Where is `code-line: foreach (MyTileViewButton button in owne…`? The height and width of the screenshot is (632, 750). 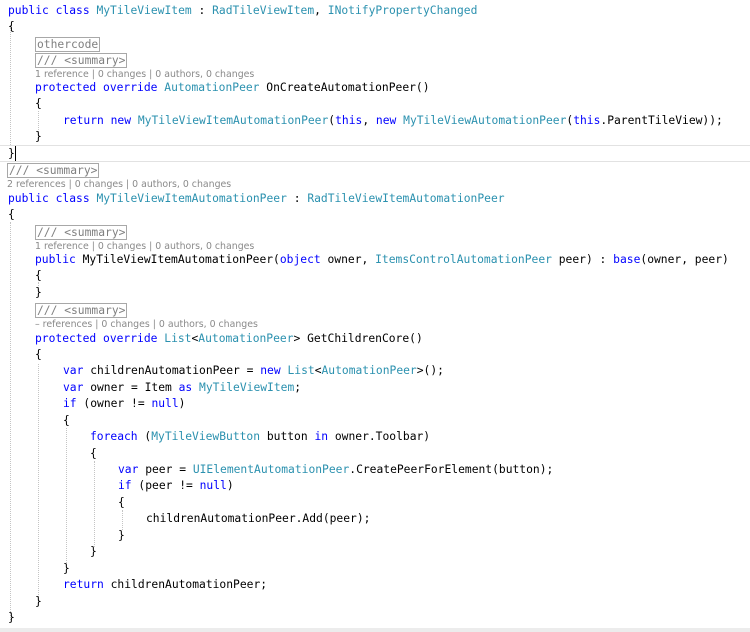 code-line: foreach (MyTileViewButton button in owne… is located at coordinates (260, 436).